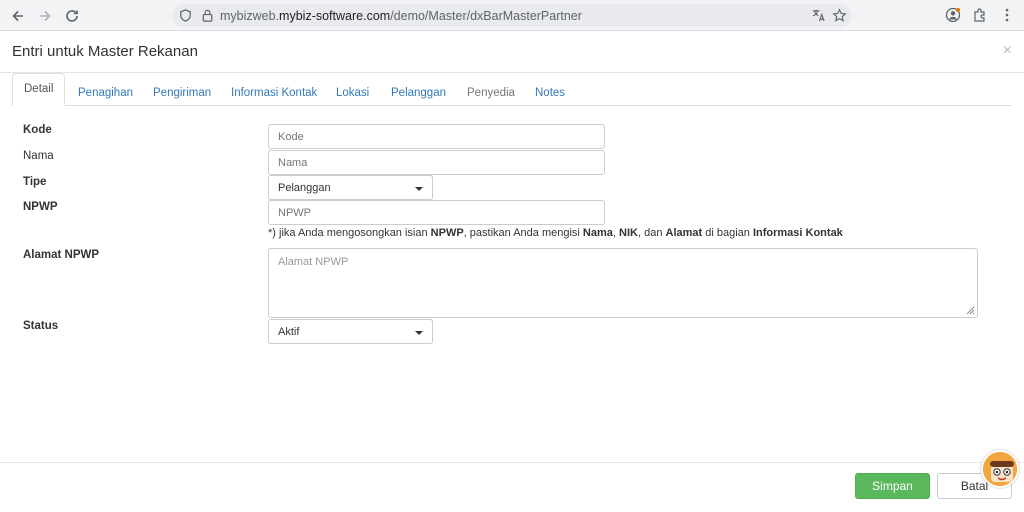  What do you see at coordinates (512, 487) in the screenshot?
I see `modal-footer: Simpan Batal` at bounding box center [512, 487].